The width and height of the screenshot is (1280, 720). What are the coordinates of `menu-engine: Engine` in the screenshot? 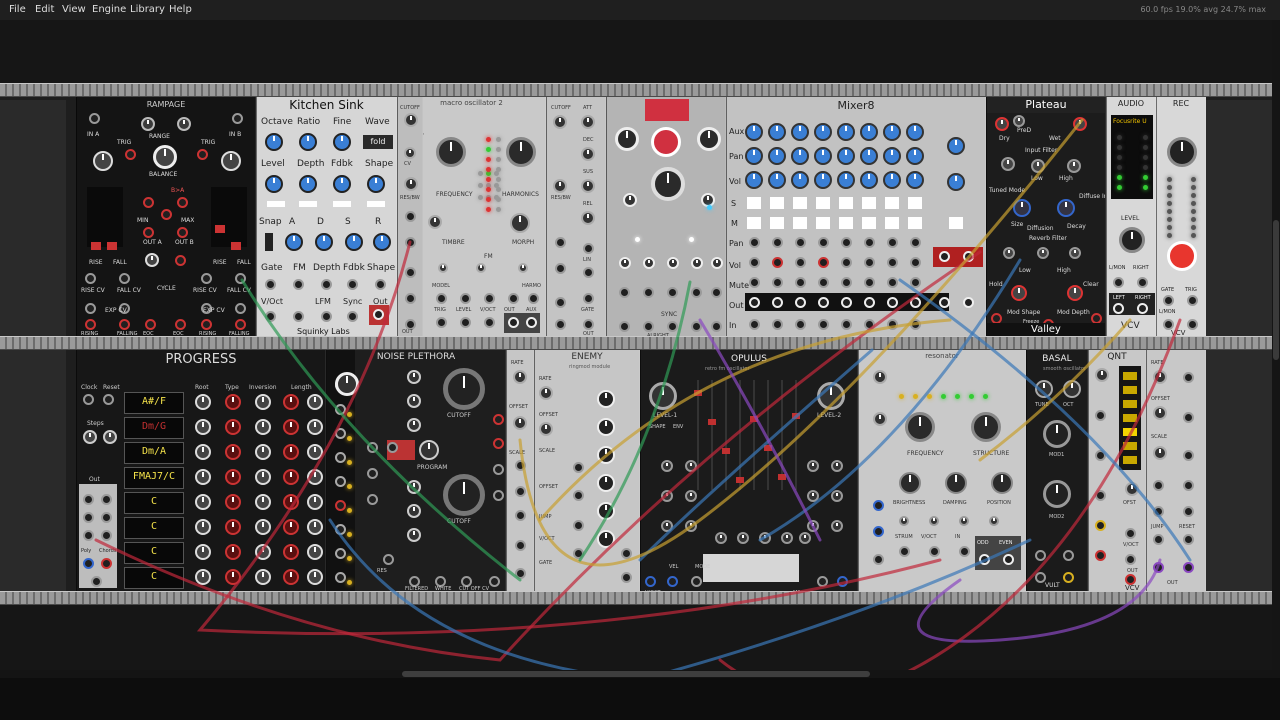 It's located at (109, 9).